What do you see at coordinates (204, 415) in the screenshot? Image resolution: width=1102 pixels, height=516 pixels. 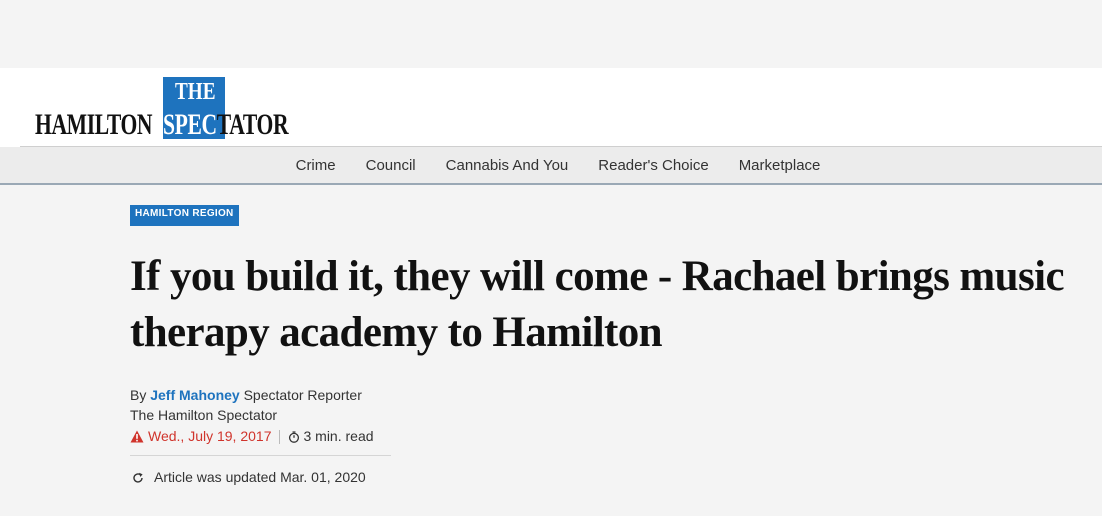 I see `publication-name: The Hamilton Spectator` at bounding box center [204, 415].